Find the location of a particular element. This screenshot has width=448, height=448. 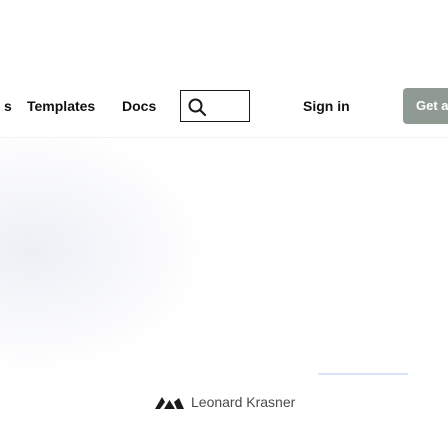

nav-item-cut-off: s is located at coordinates (8, 106).